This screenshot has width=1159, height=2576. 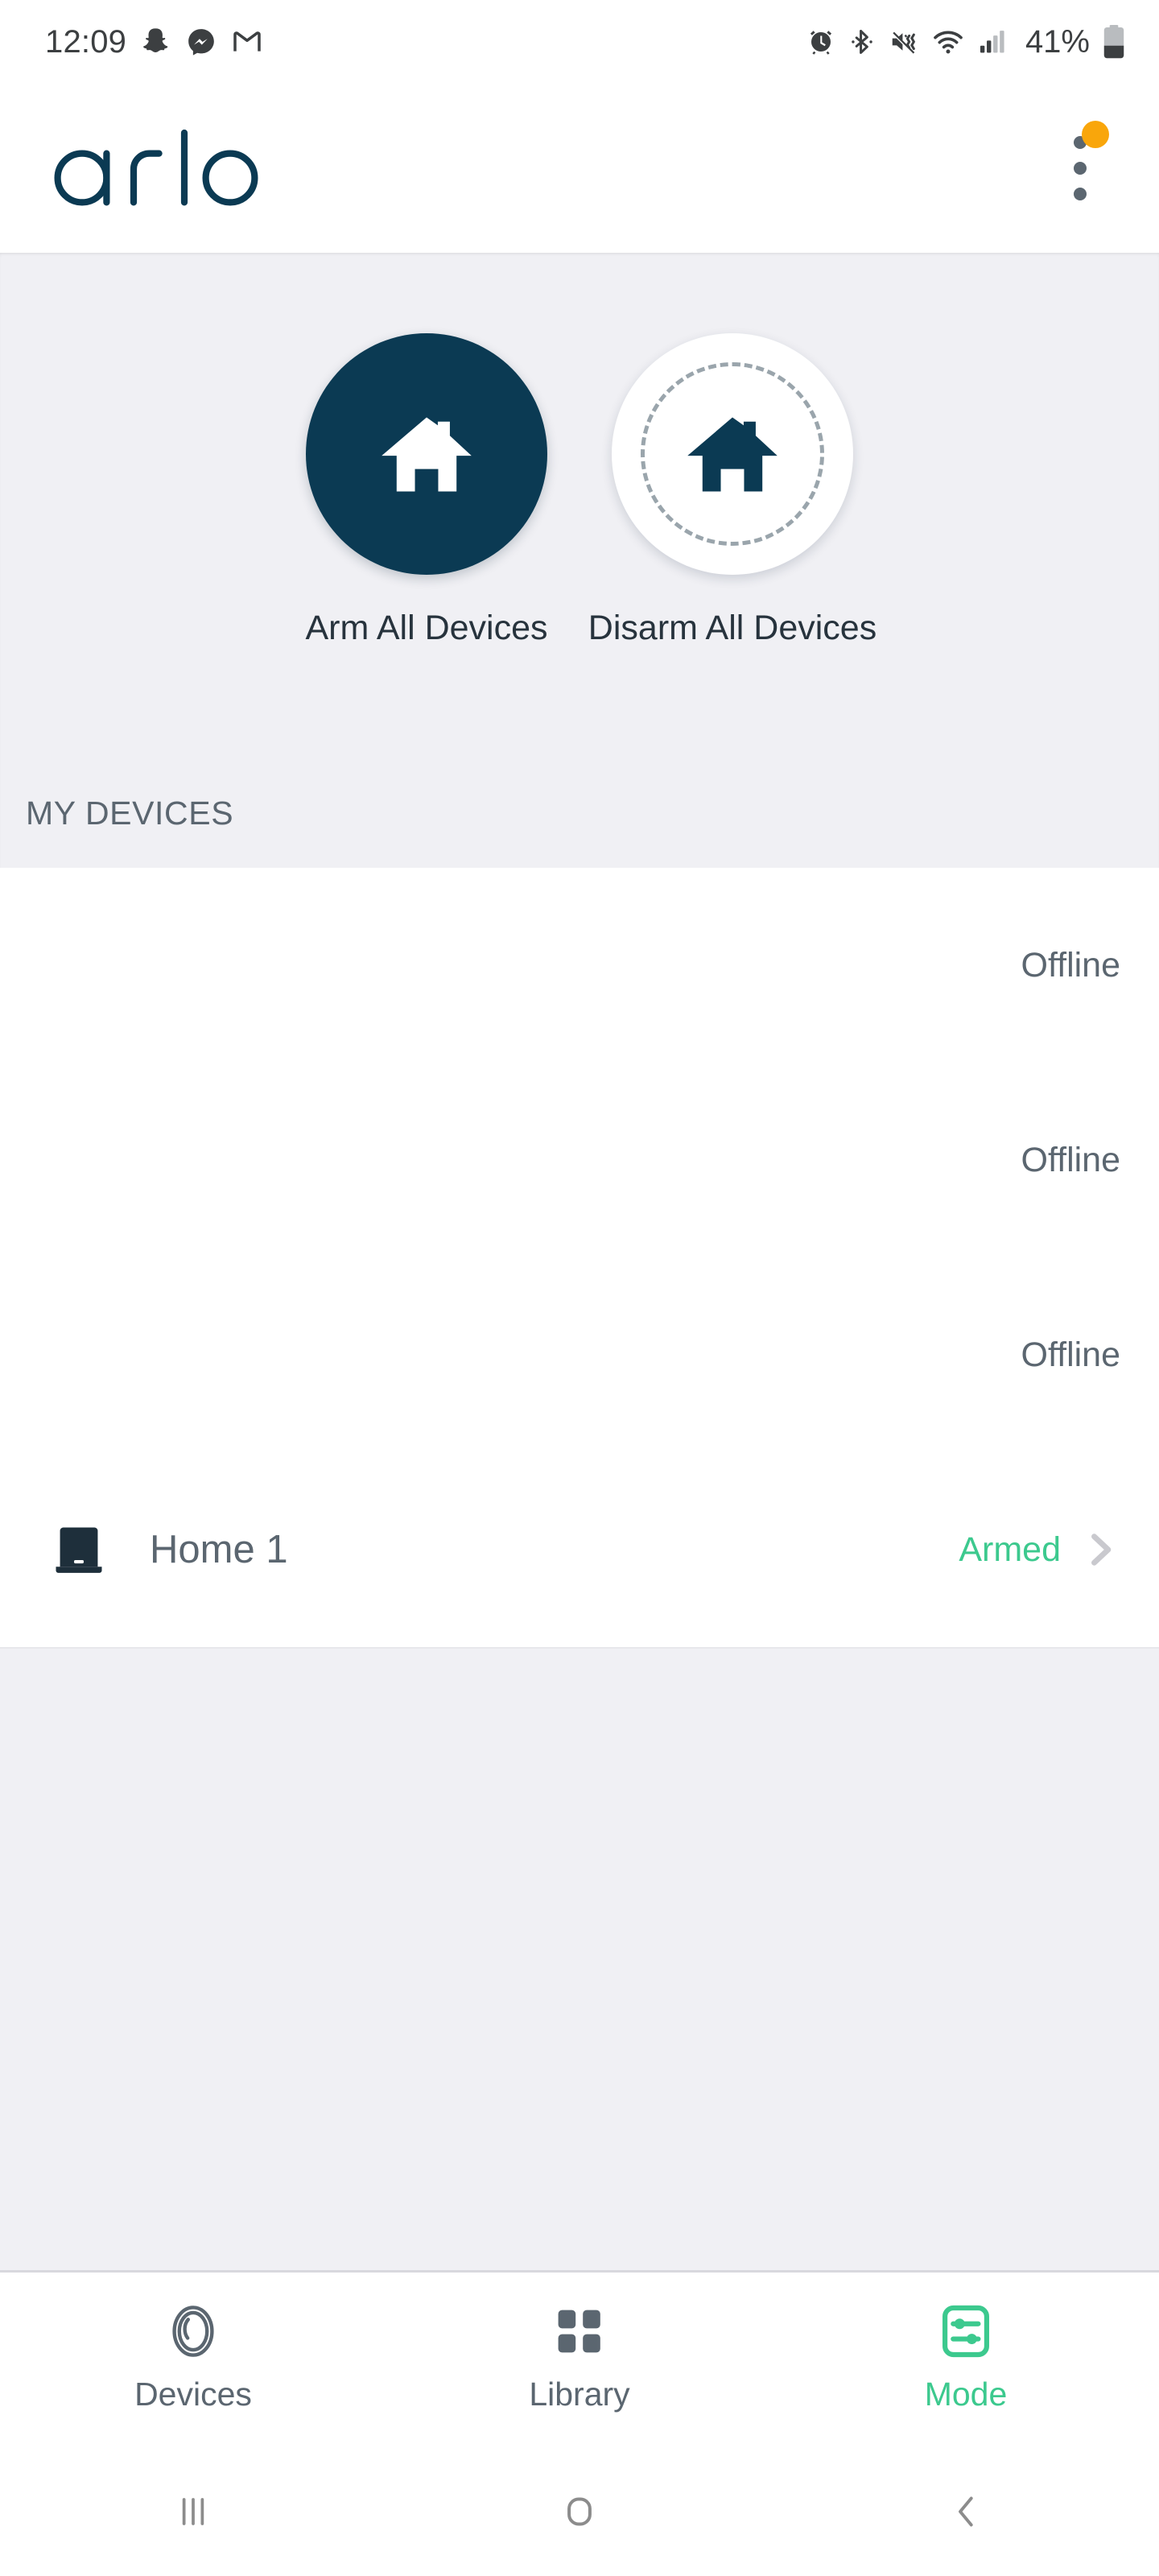 I want to click on arm-all-devices-label: Arm All Devices, so click(x=426, y=628).